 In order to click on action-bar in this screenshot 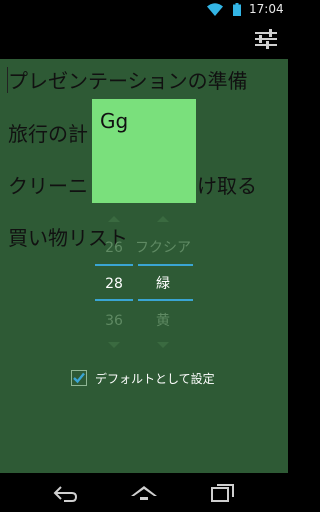, I will do `click(144, 39)`.